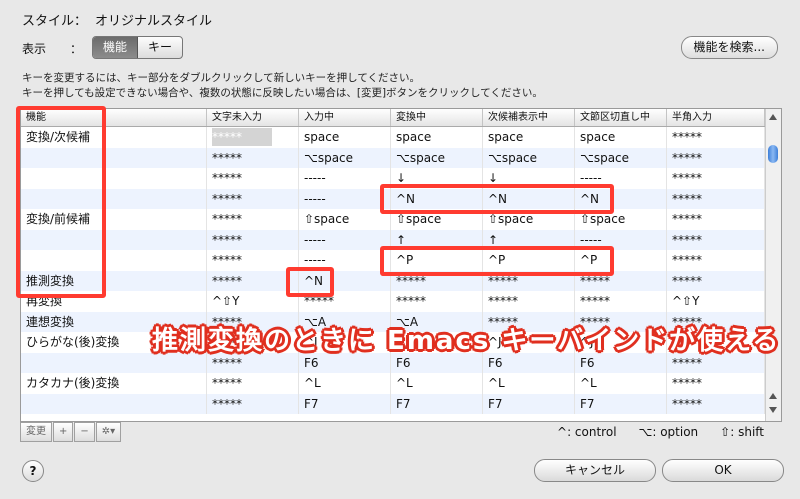  I want to click on tab-function: 機能, so click(116, 47).